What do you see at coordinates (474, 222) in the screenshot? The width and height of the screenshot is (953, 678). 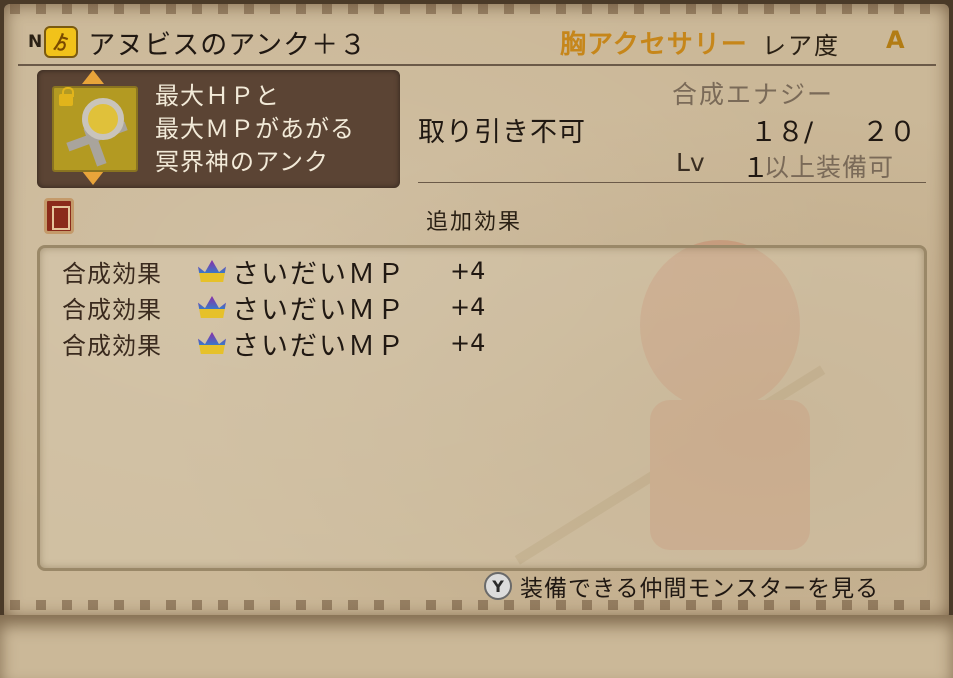 I see `extra-effects-title: 追加効果` at bounding box center [474, 222].